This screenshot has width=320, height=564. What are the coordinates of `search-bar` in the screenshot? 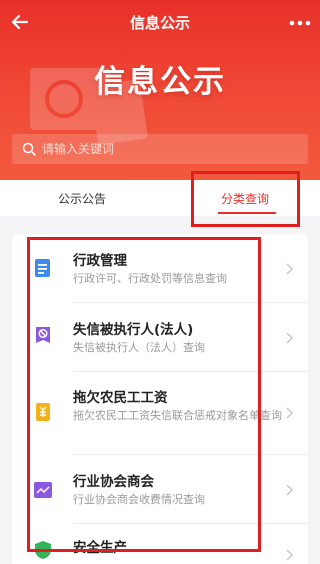 It's located at (160, 149).